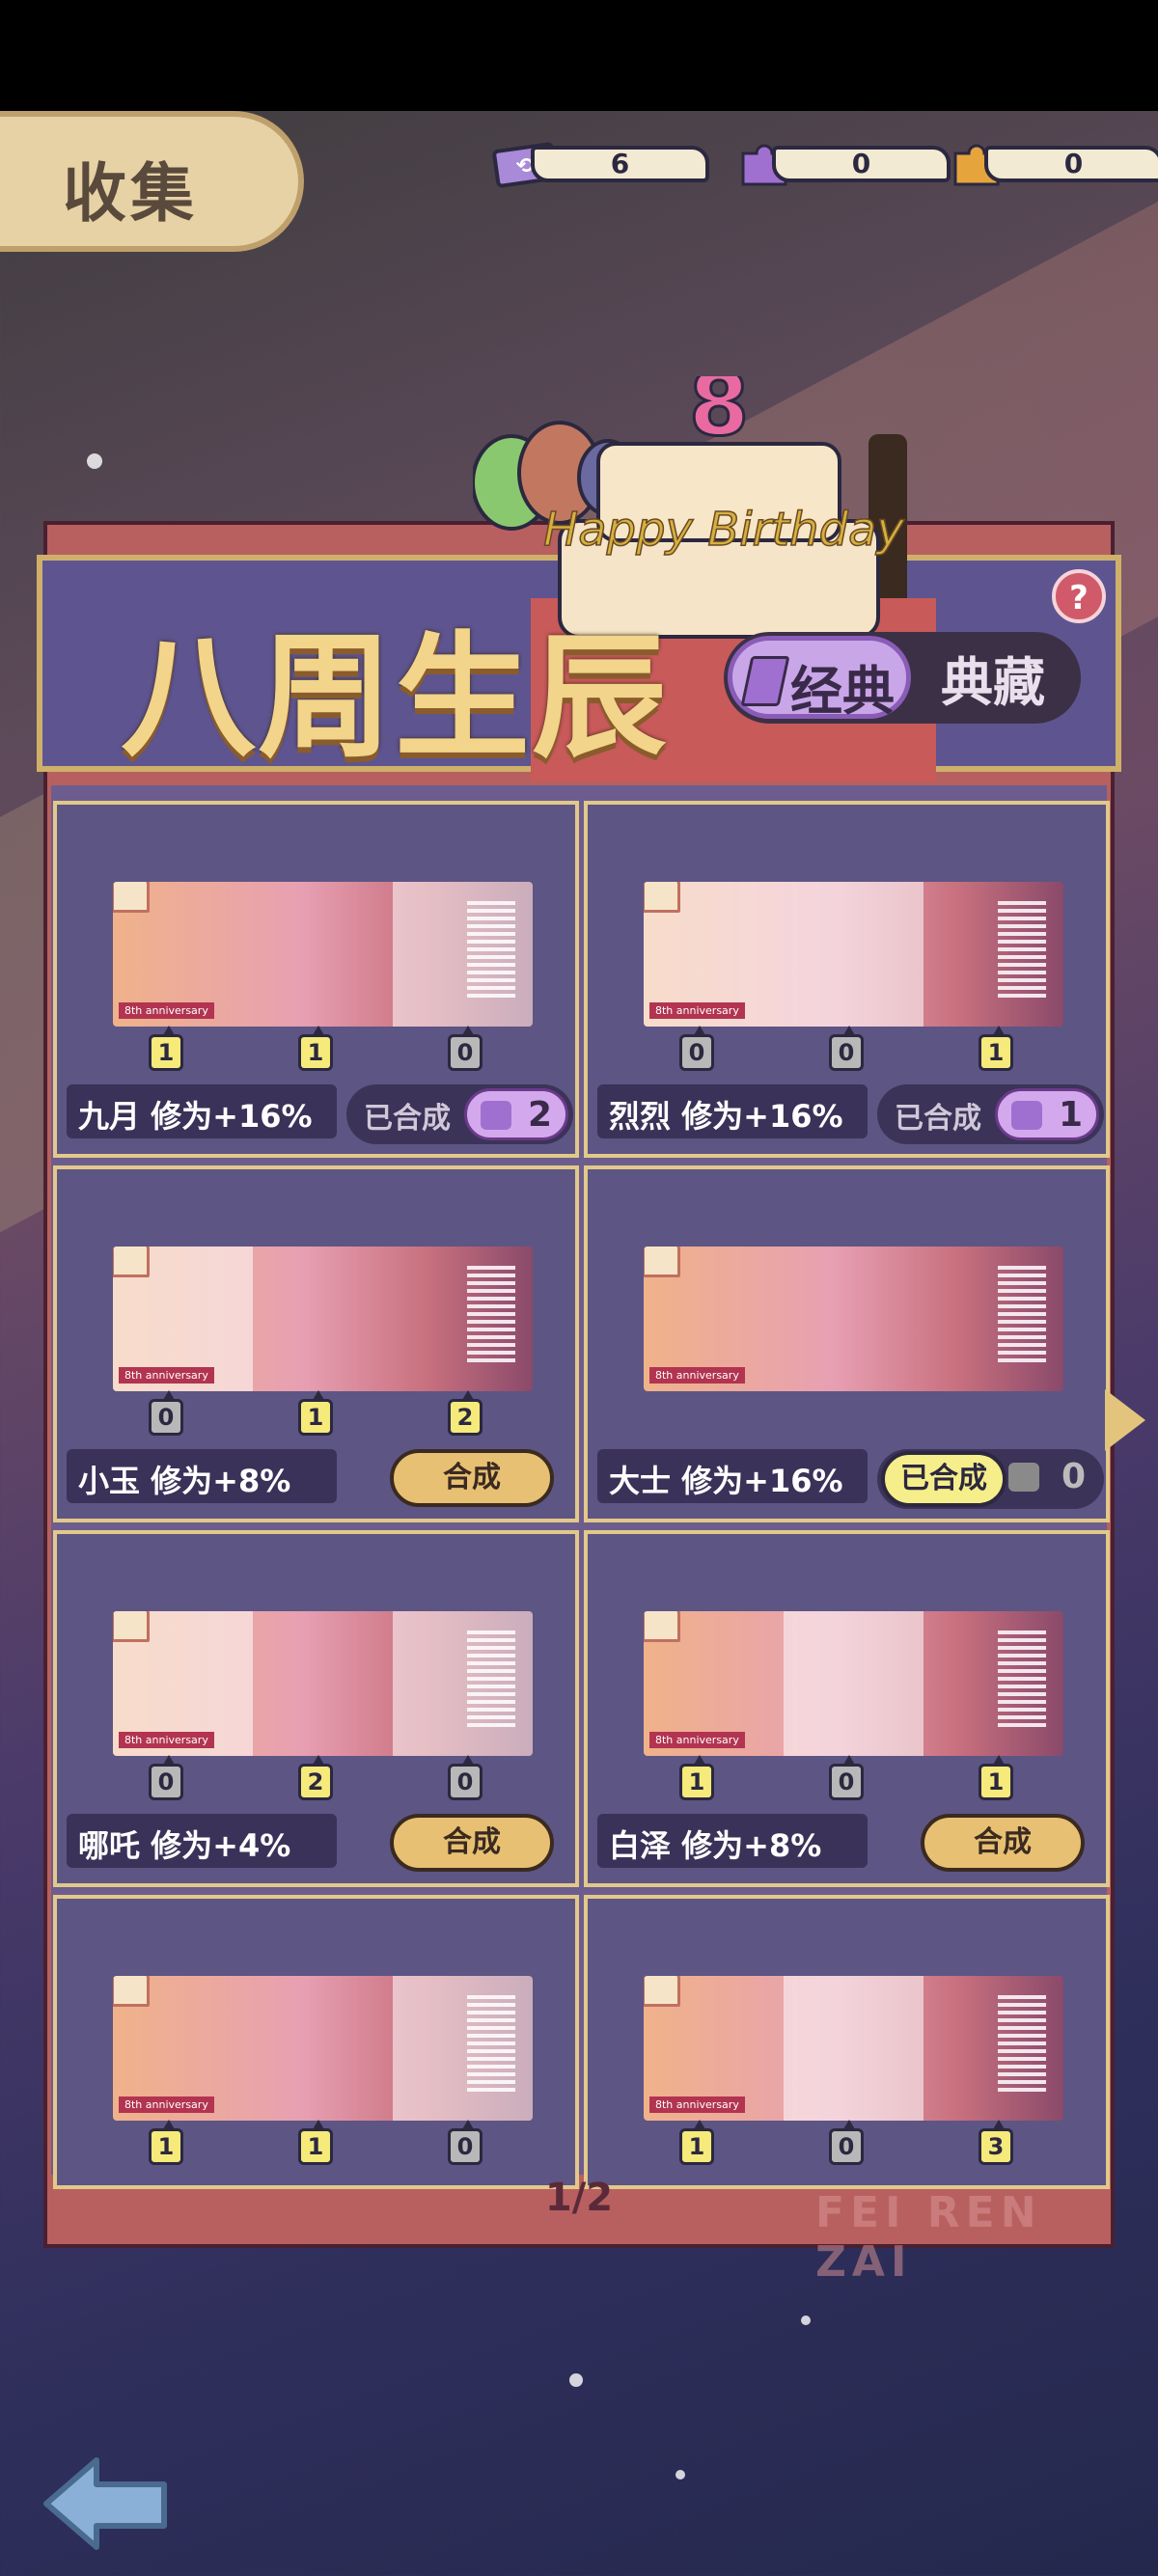  Describe the element at coordinates (184, 1481) in the screenshot. I see `card-name: 小玉 修为+8%` at that location.